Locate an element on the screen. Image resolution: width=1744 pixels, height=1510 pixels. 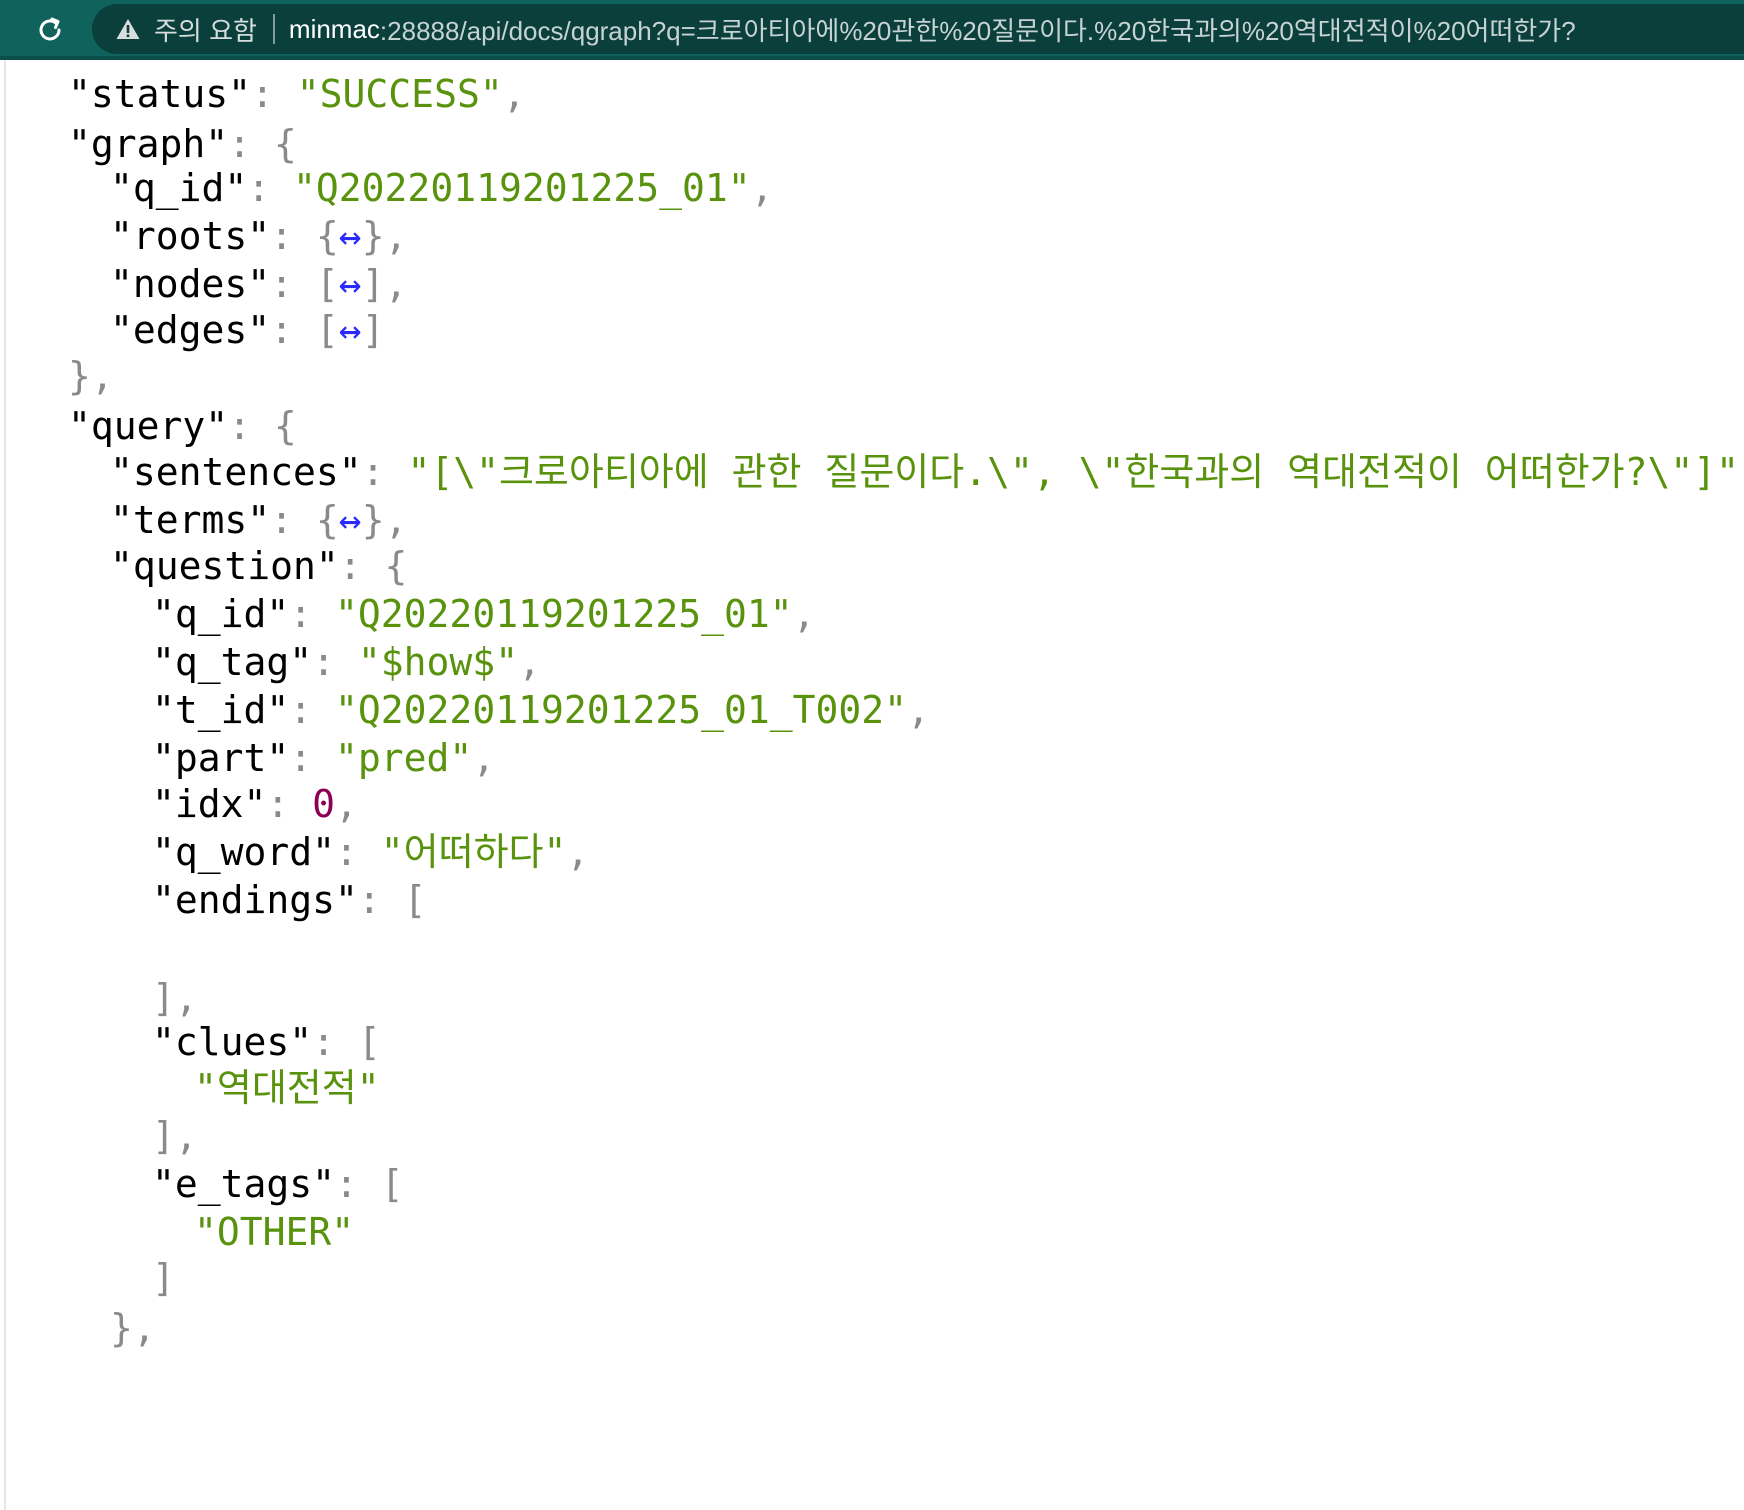
json-key: "status" is located at coordinates (160, 94).